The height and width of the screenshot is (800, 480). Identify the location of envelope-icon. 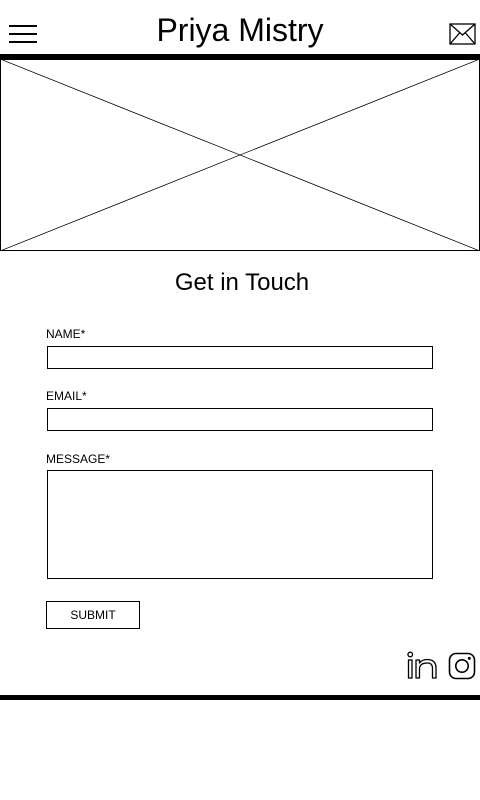
(462, 34).